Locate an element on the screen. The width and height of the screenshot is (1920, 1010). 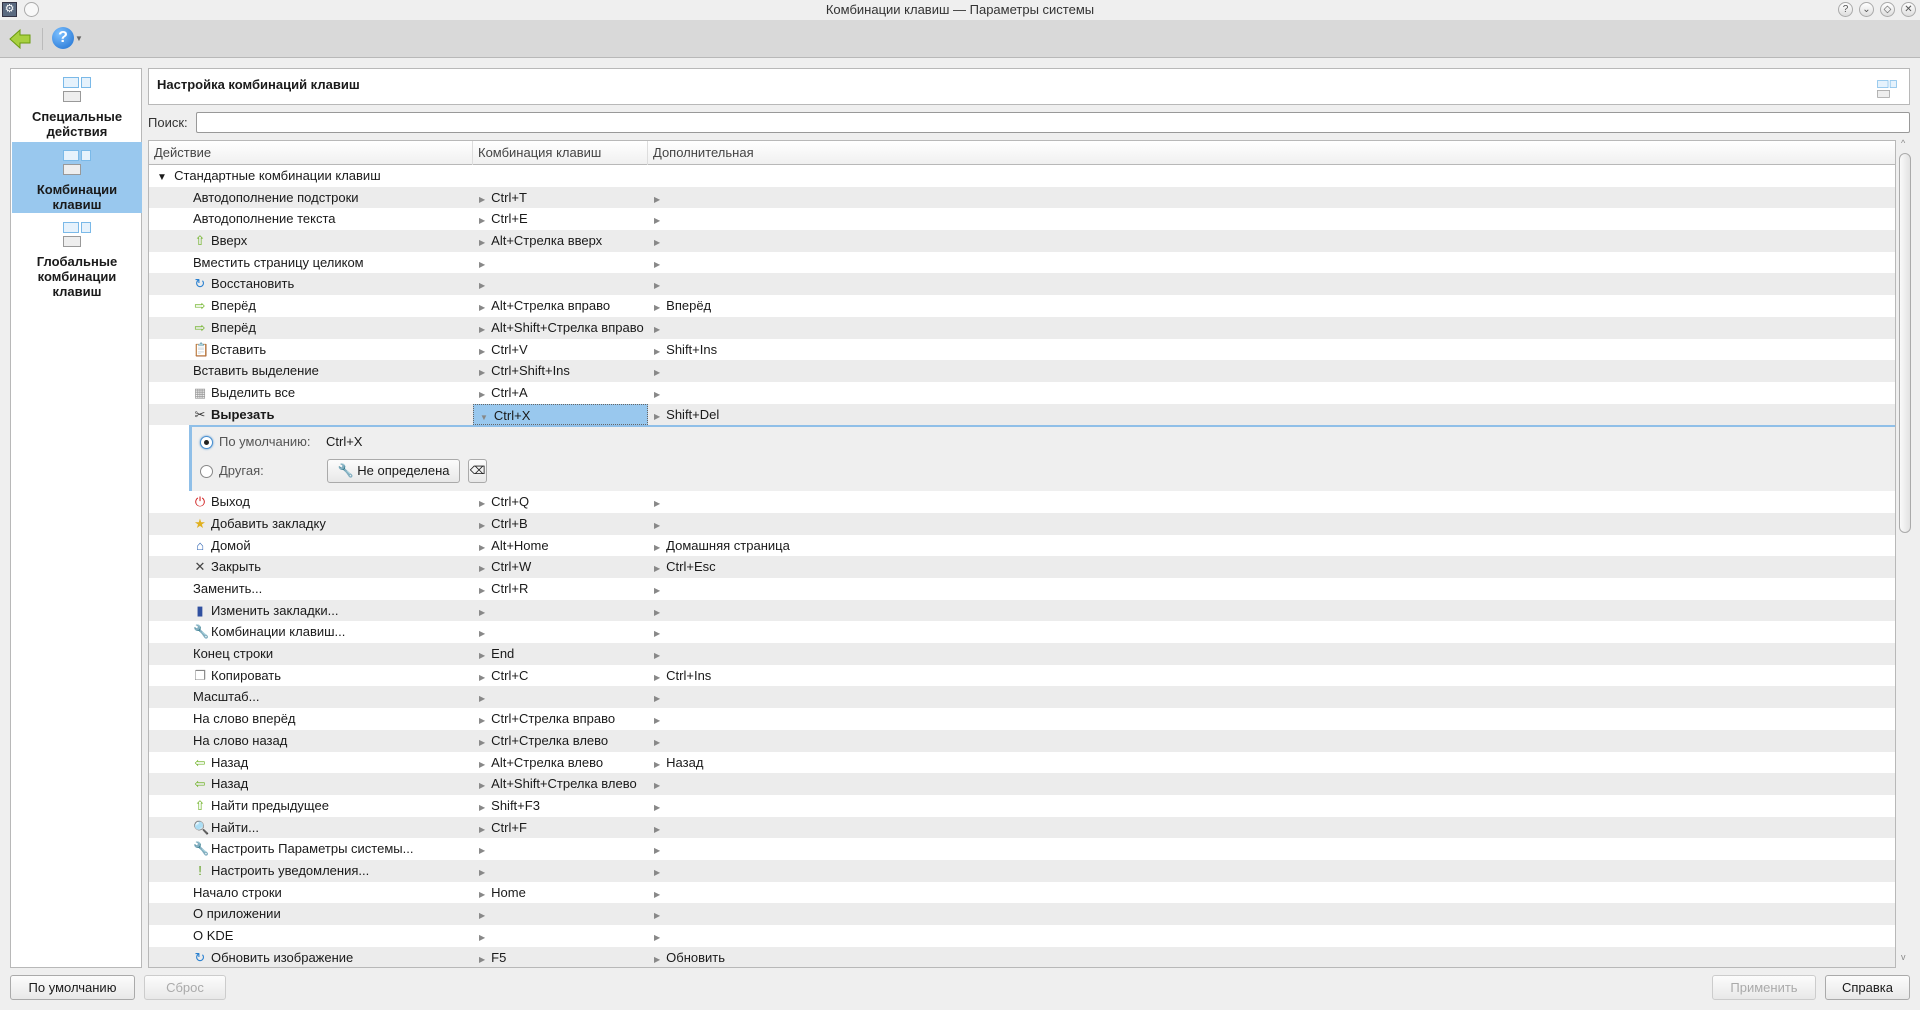
shortcut-cell: ▶ Home is located at coordinates (560, 893).